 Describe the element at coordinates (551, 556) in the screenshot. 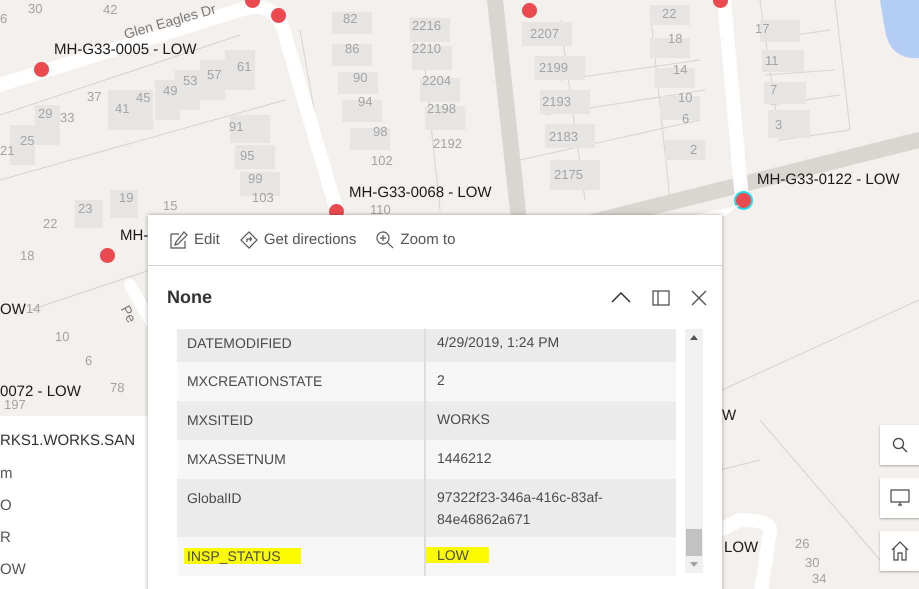

I see `field-value: LOW` at that location.